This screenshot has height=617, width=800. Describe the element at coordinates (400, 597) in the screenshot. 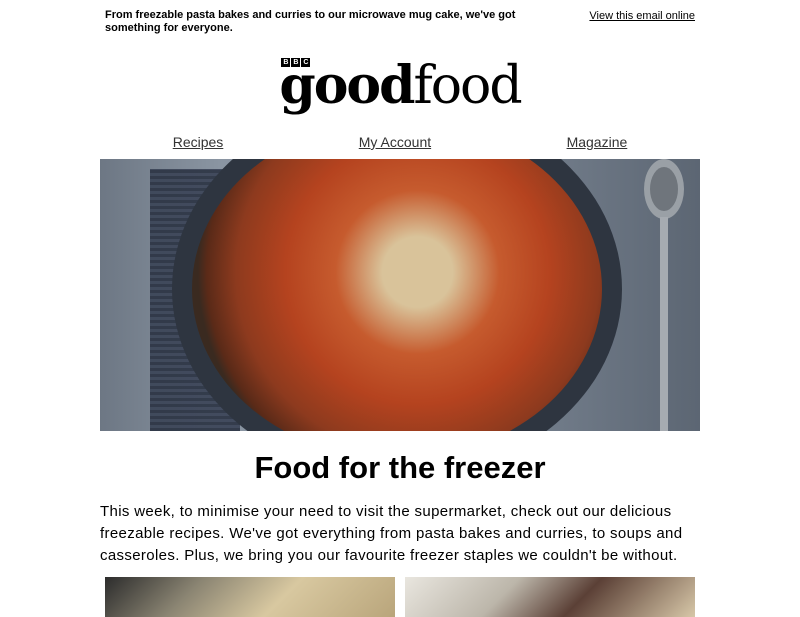

I see `recipe-thumbnails` at that location.